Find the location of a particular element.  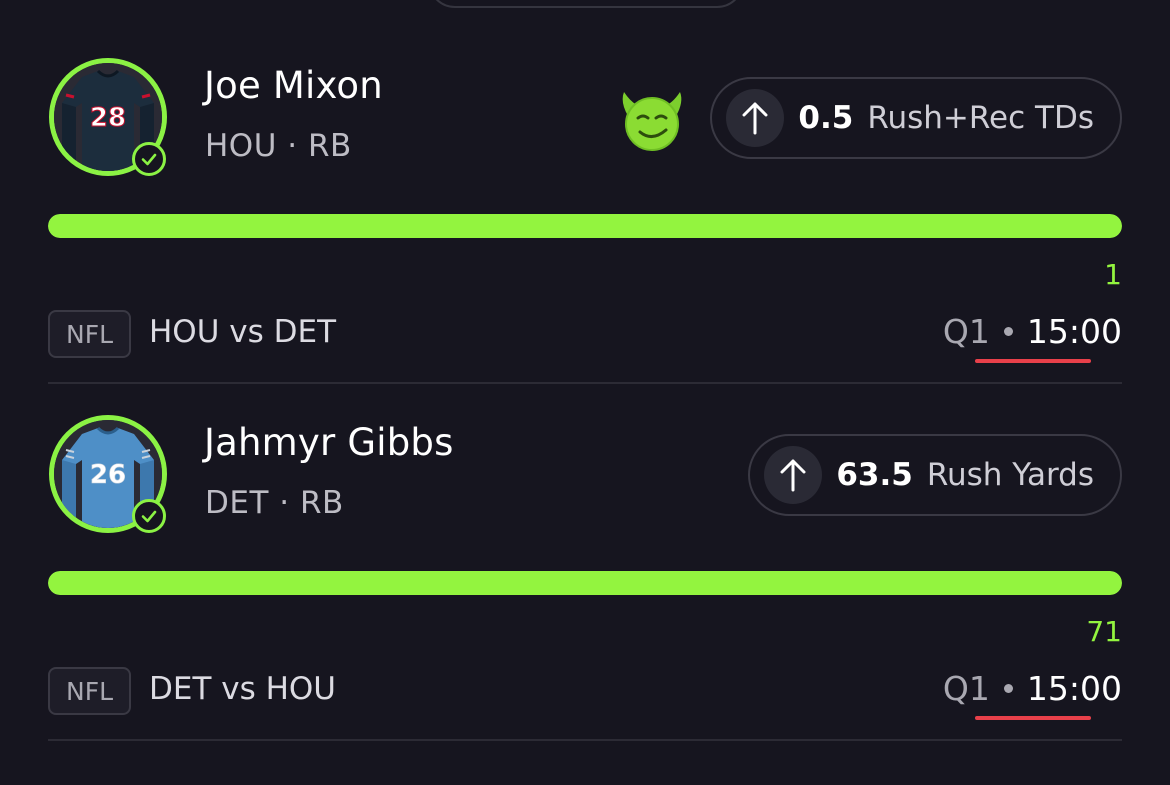

pick-selection-pill: 0.5 Rush+Rec TDs is located at coordinates (916, 118).